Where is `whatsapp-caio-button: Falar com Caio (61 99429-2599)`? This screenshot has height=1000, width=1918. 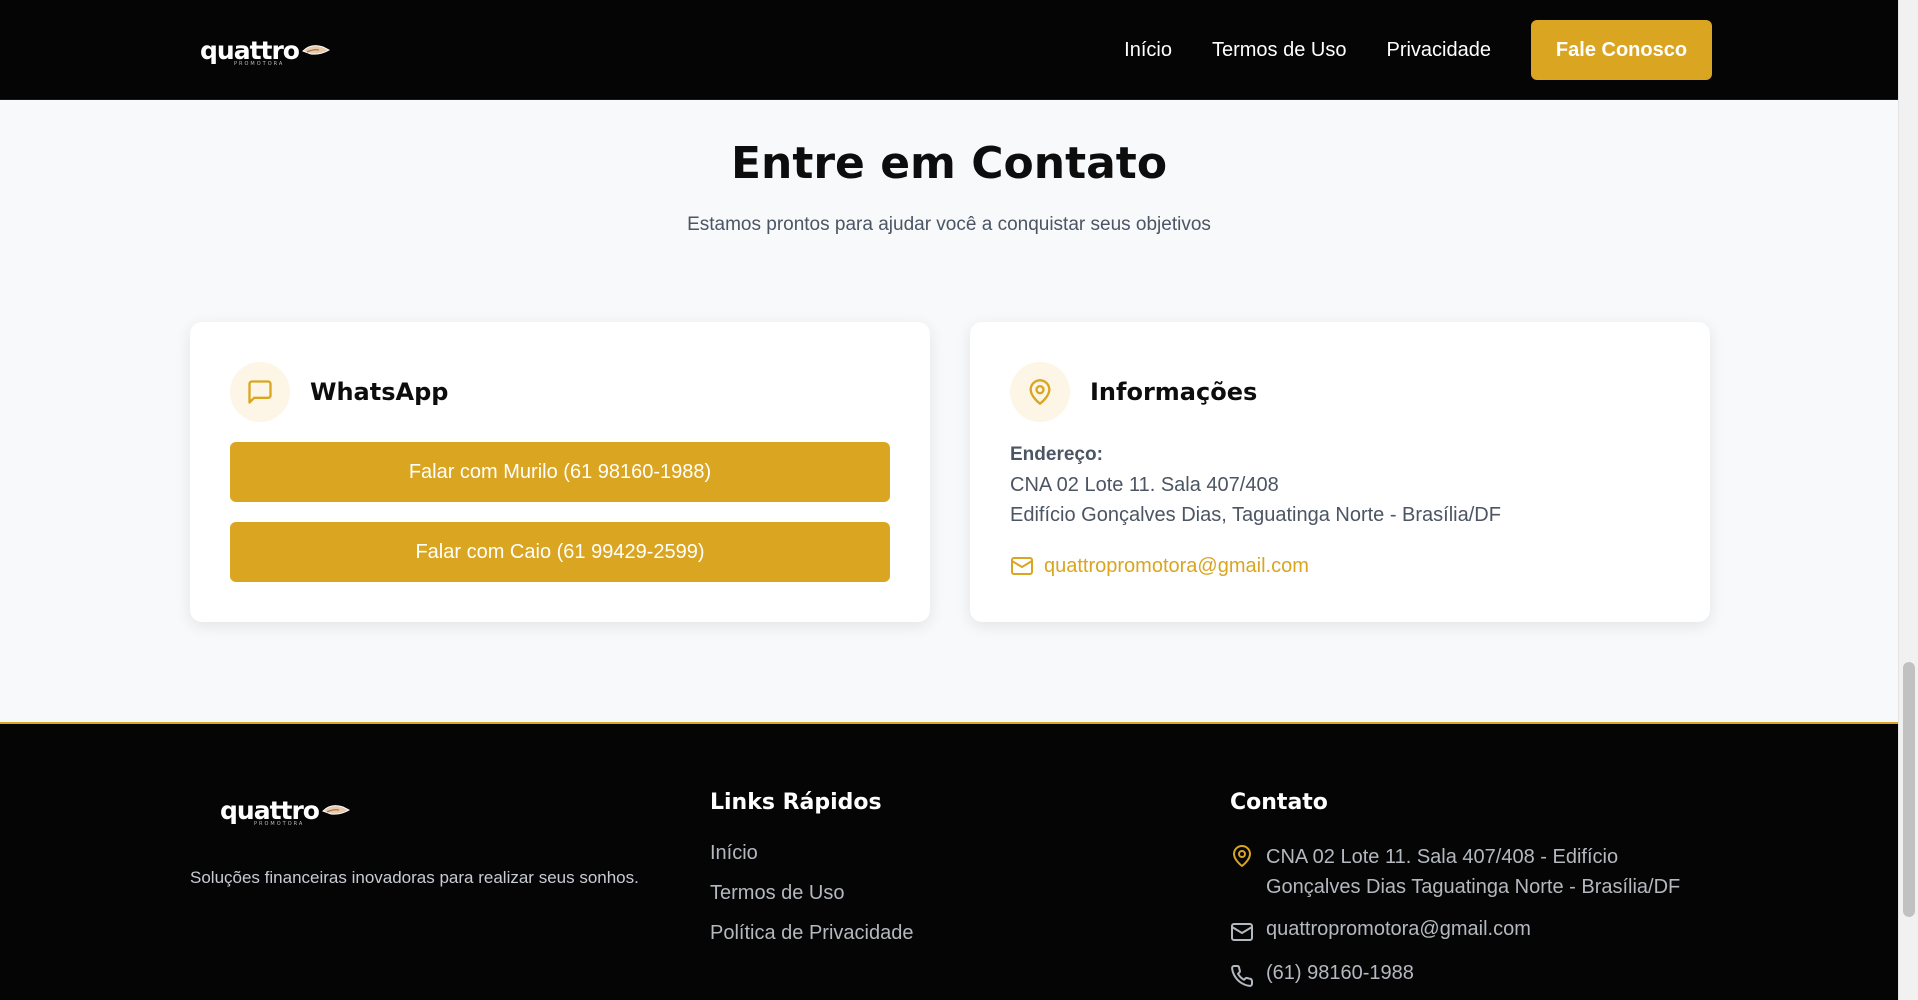
whatsapp-caio-button: Falar com Caio (61 99429-2599) is located at coordinates (560, 552).